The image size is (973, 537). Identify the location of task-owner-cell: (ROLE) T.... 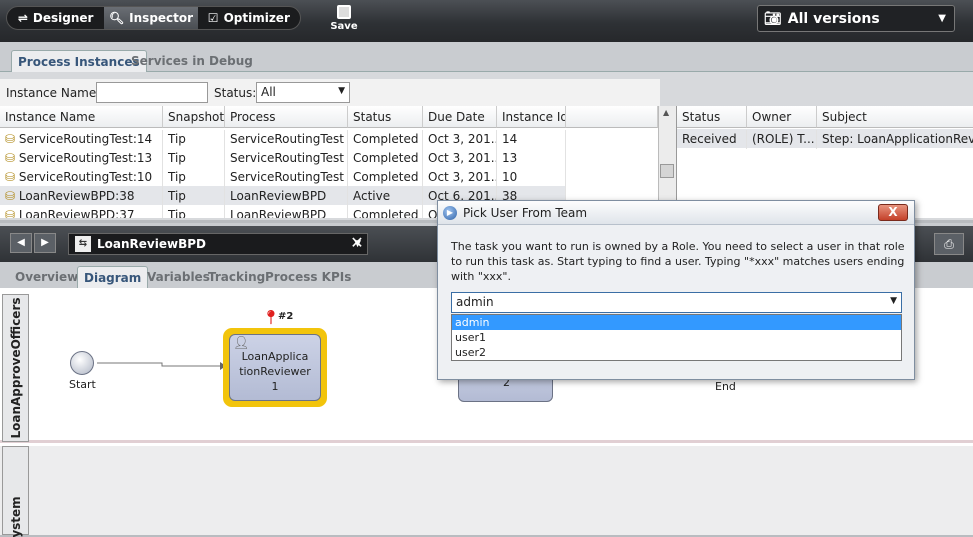
(782, 139).